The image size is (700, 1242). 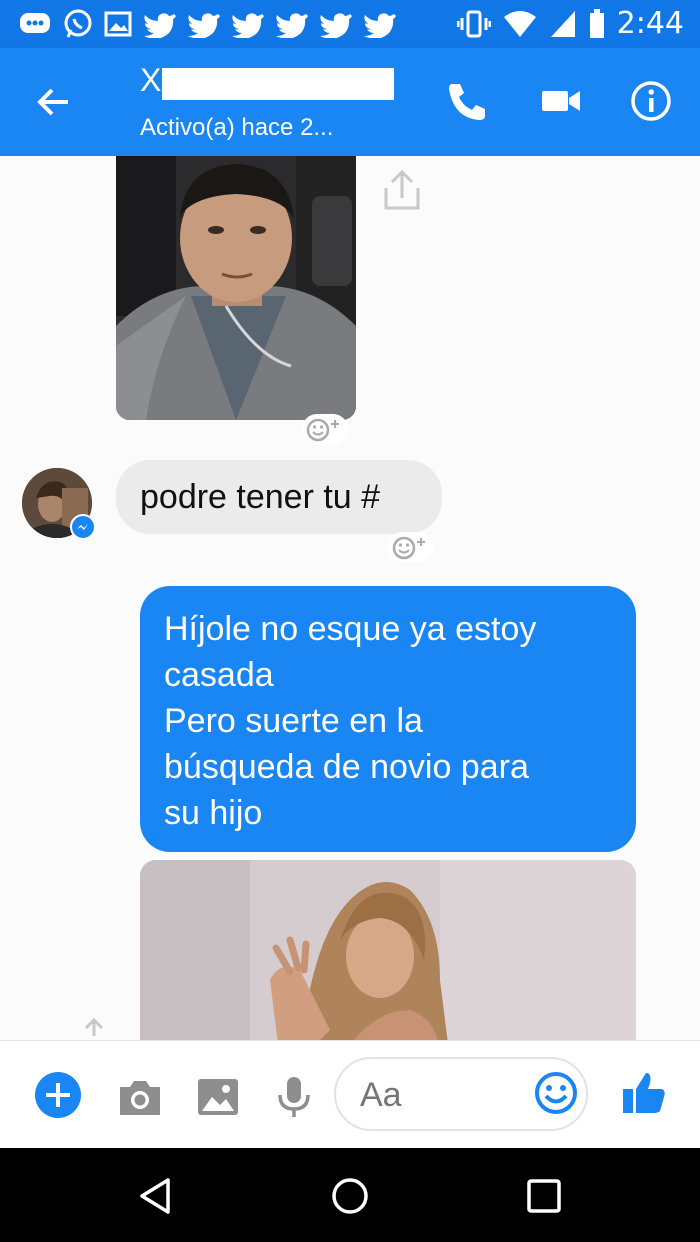 What do you see at coordinates (83, 527) in the screenshot?
I see `messenger-badge-icon` at bounding box center [83, 527].